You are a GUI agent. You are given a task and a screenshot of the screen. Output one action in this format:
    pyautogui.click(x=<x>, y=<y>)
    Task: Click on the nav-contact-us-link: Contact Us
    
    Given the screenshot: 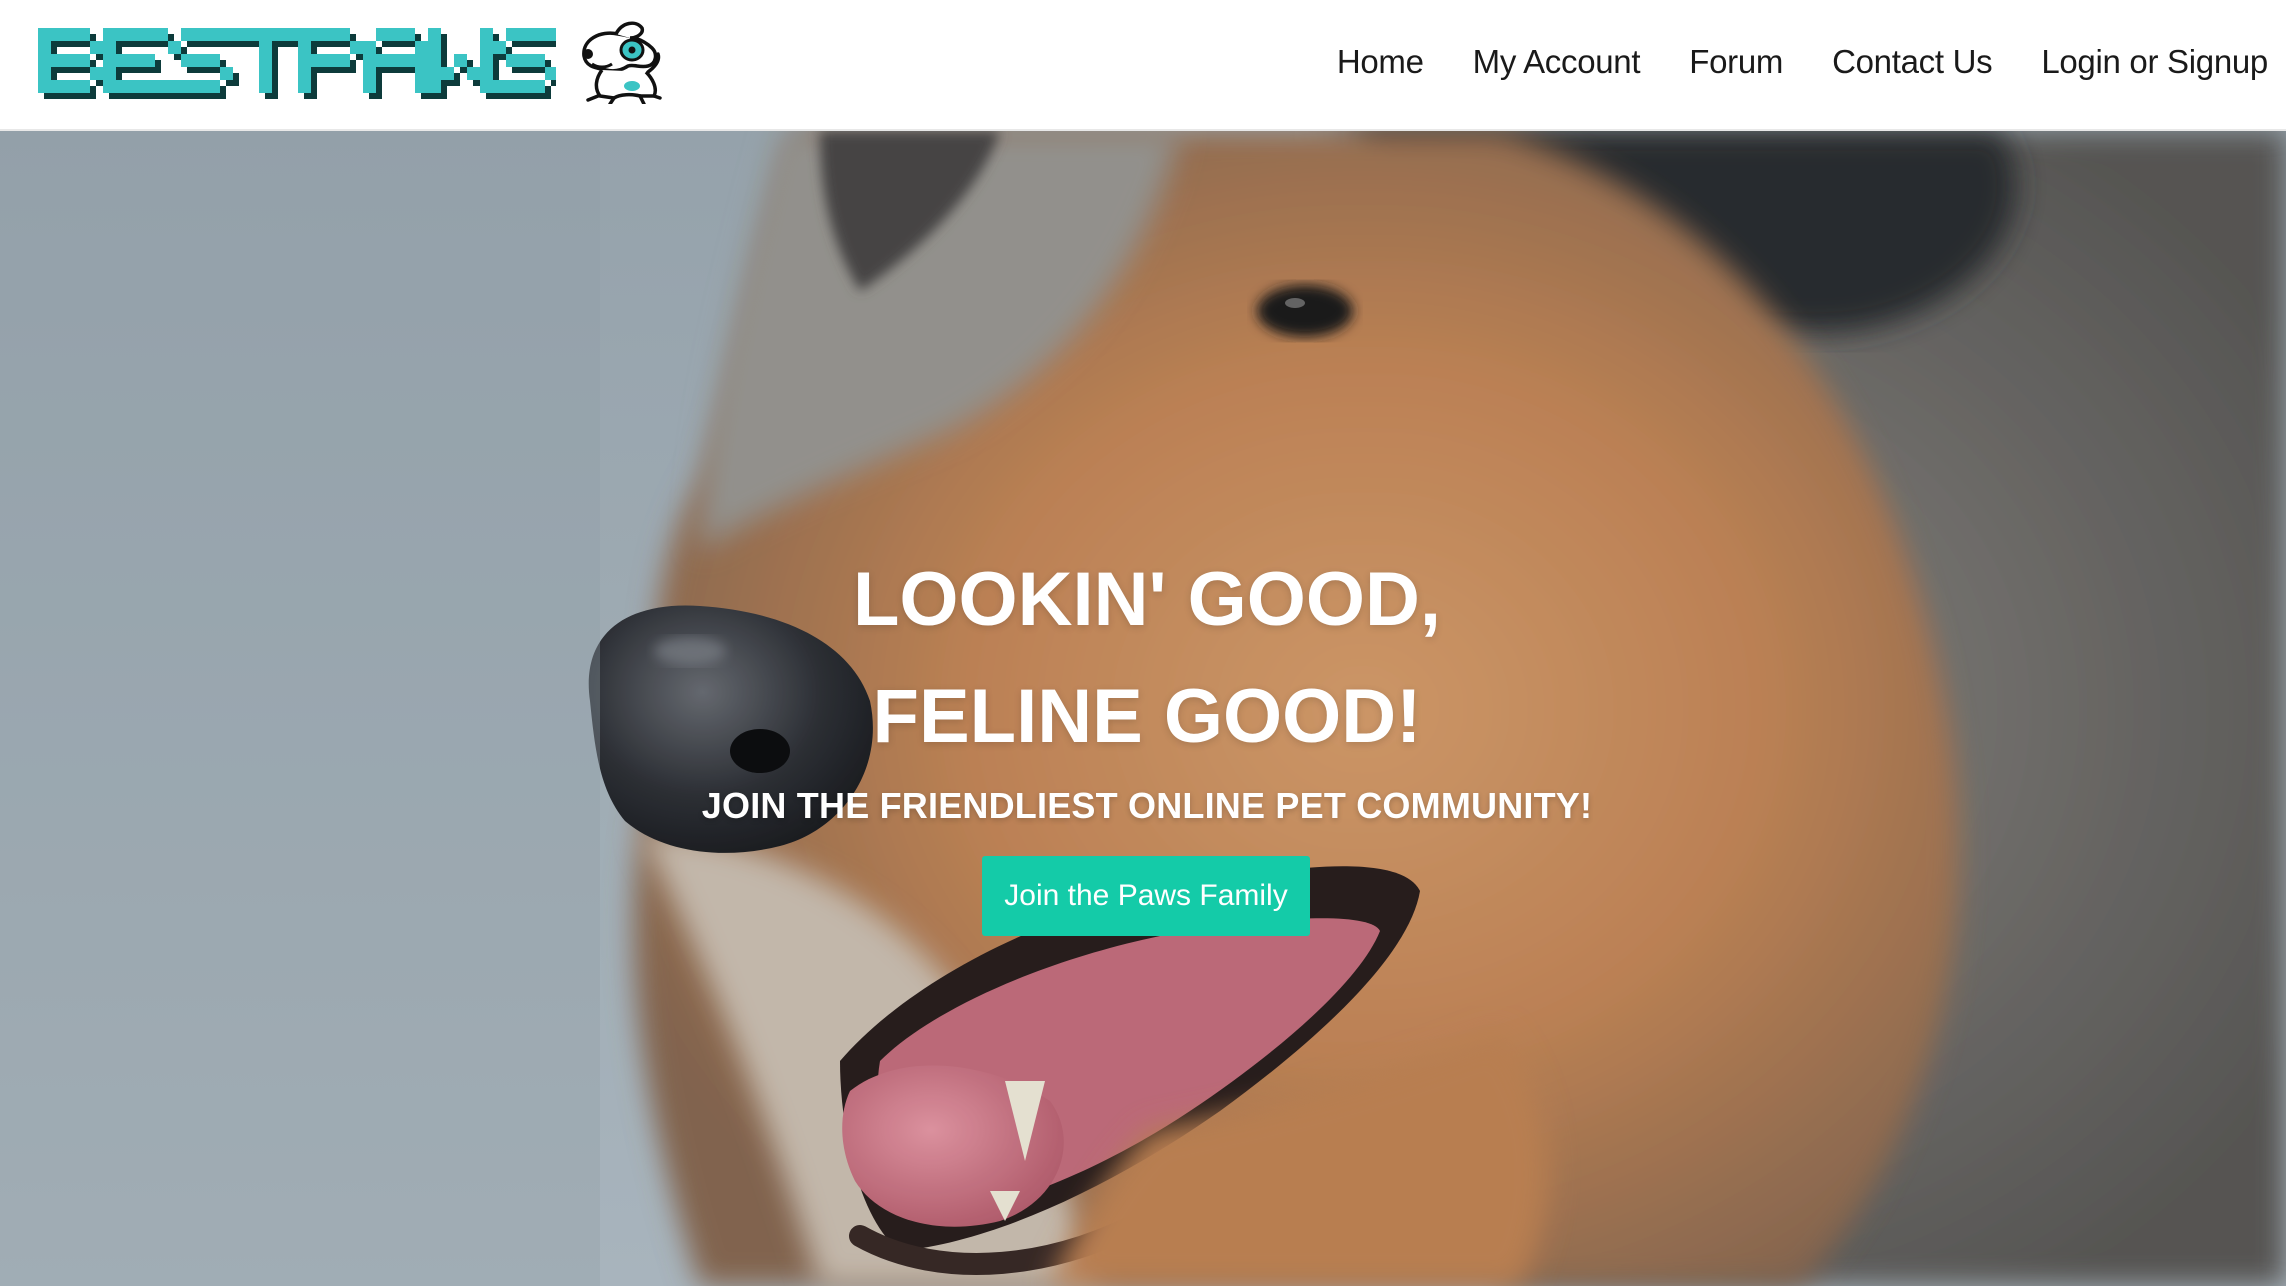 What is the action you would take?
    pyautogui.click(x=1912, y=62)
    